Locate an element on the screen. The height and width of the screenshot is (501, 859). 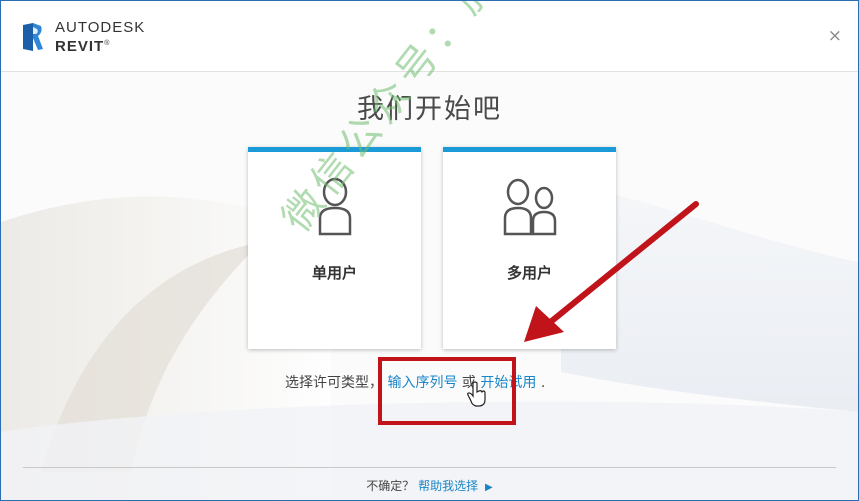
single-user-icon is located at coordinates (335, 206).